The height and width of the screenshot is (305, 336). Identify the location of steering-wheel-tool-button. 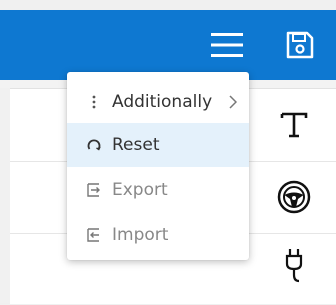
(294, 197).